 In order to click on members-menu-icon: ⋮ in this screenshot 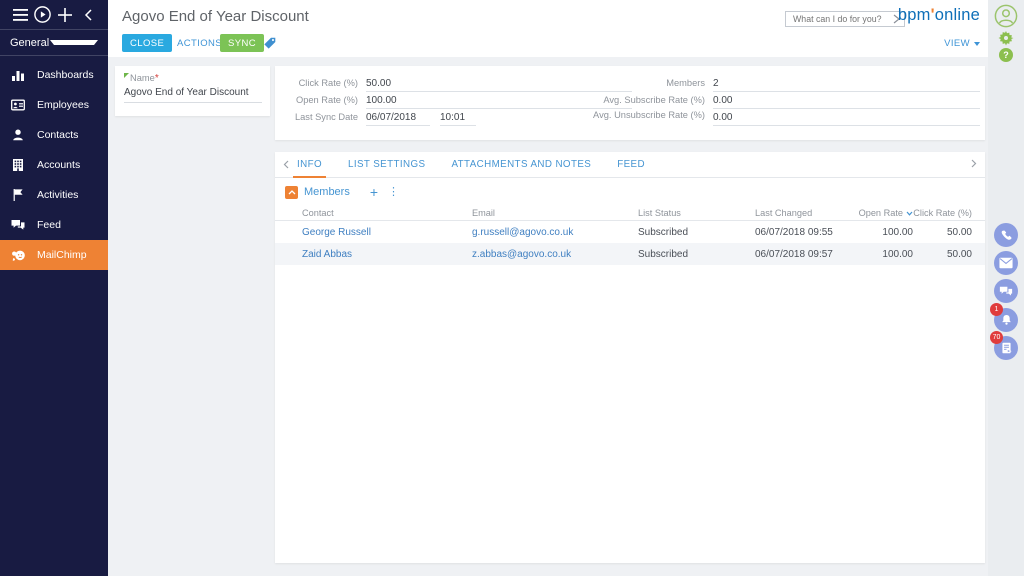, I will do `click(393, 192)`.